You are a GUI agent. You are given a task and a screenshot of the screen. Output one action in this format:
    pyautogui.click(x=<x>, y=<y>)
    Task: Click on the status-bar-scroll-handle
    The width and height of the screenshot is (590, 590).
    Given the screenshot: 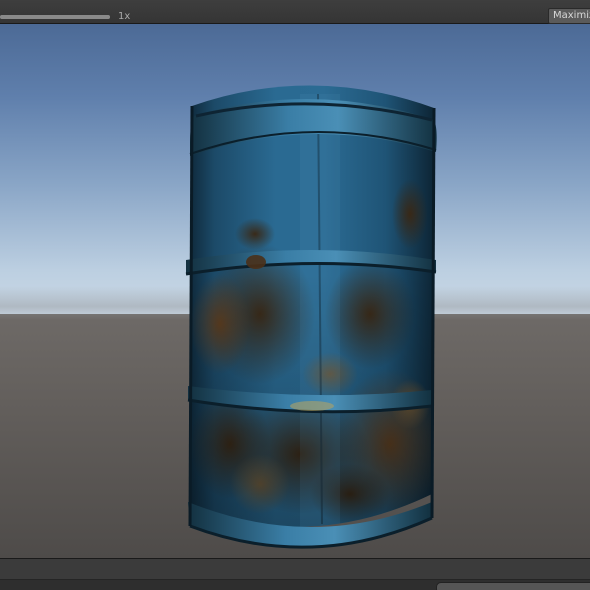 What is the action you would take?
    pyautogui.click(x=513, y=586)
    